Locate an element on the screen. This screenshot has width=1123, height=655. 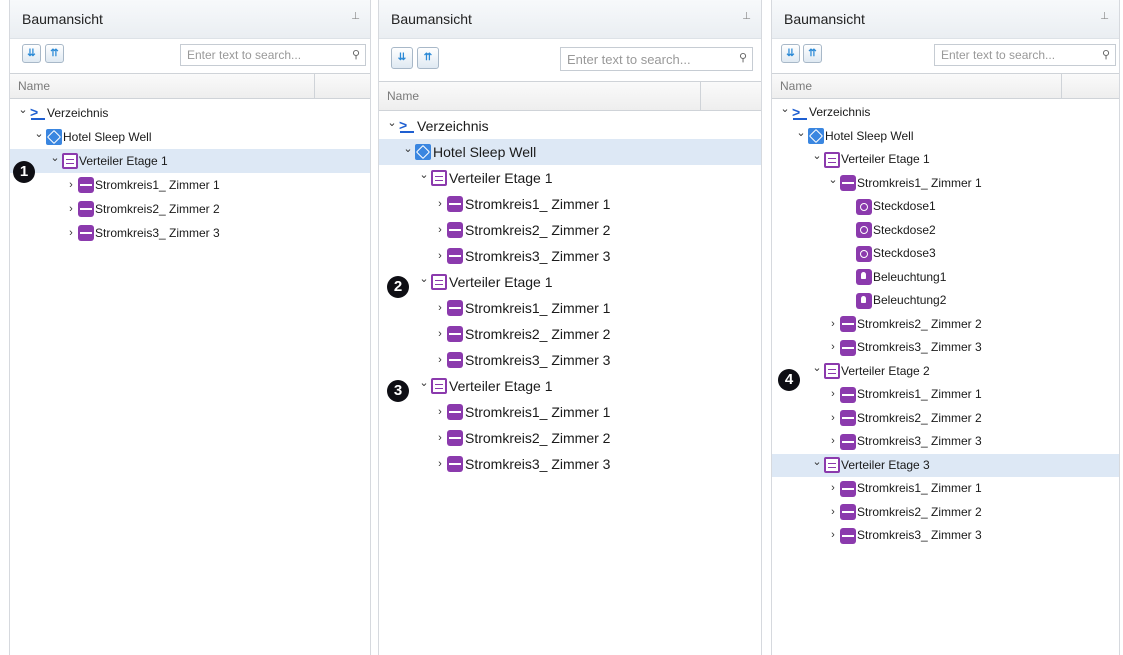
tree-node: Steckdose2 is located at coordinates (945, 231).